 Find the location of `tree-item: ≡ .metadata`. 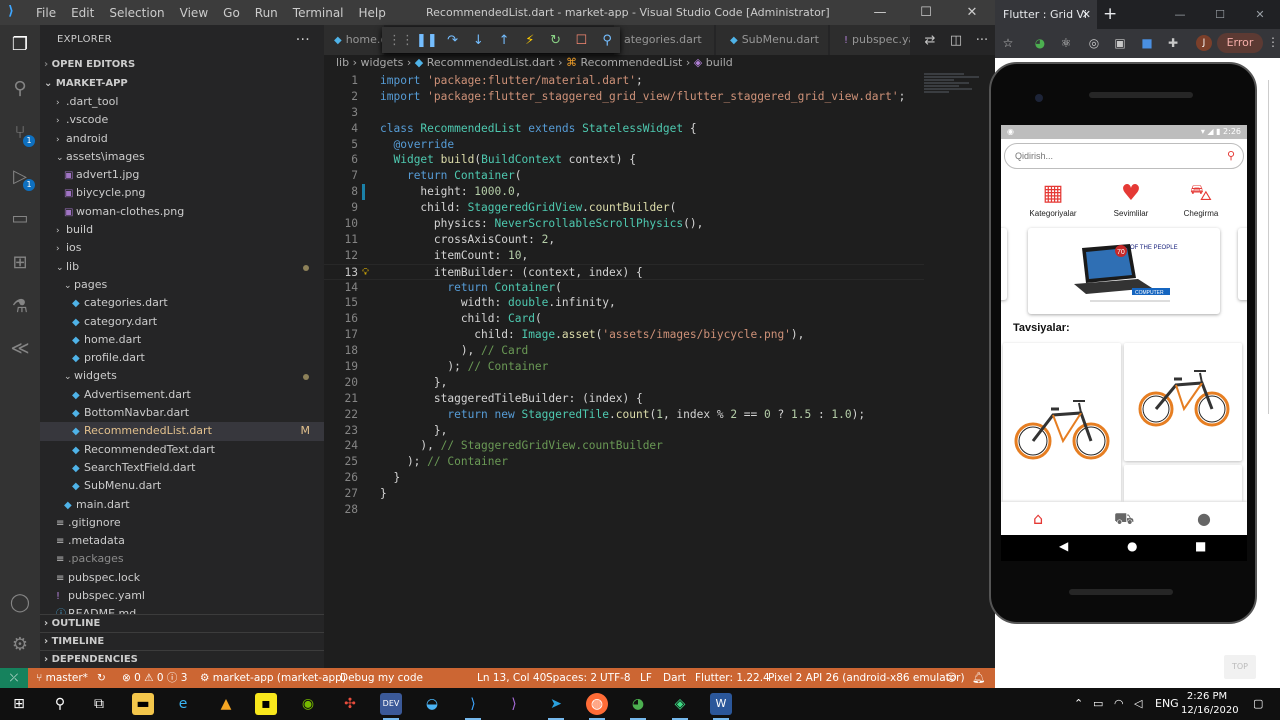

tree-item: ≡ .metadata is located at coordinates (182, 541).